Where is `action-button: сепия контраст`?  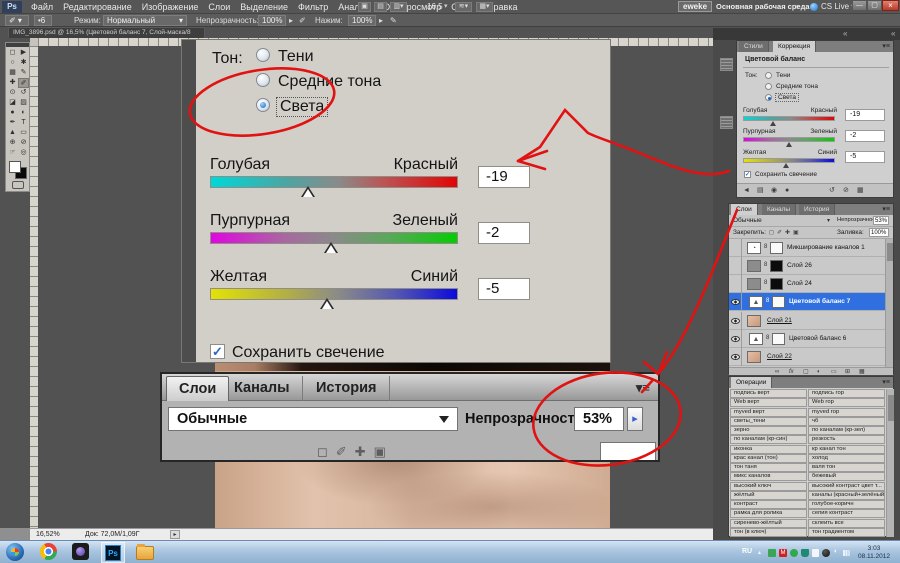 action-button: сепия контраст is located at coordinates (846, 514).